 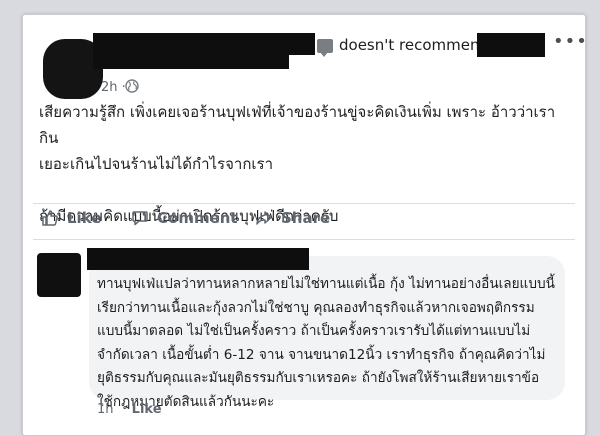 What do you see at coordinates (84, 218) in the screenshot?
I see `like-label: Like` at bounding box center [84, 218].